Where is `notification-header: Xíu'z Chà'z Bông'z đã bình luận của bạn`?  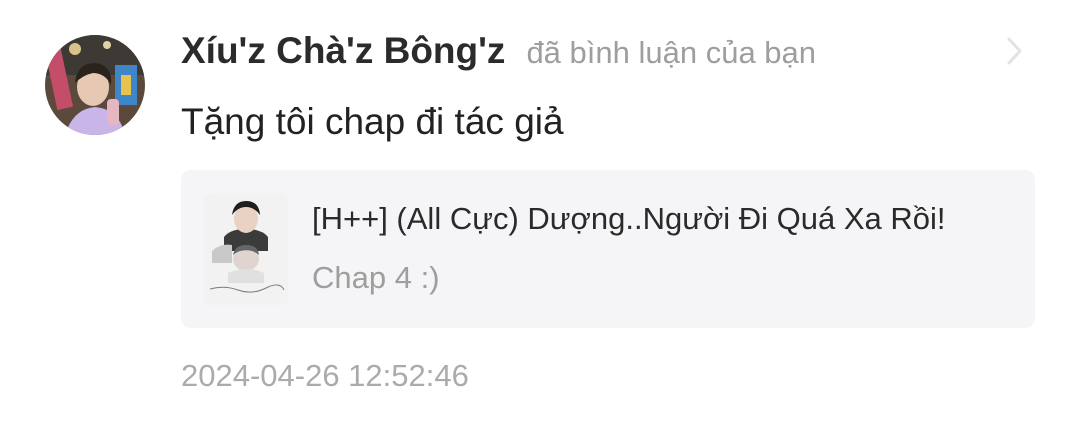 notification-header: Xíu'z Chà'z Bông'z đã bình luận của bạn is located at coordinates (498, 51).